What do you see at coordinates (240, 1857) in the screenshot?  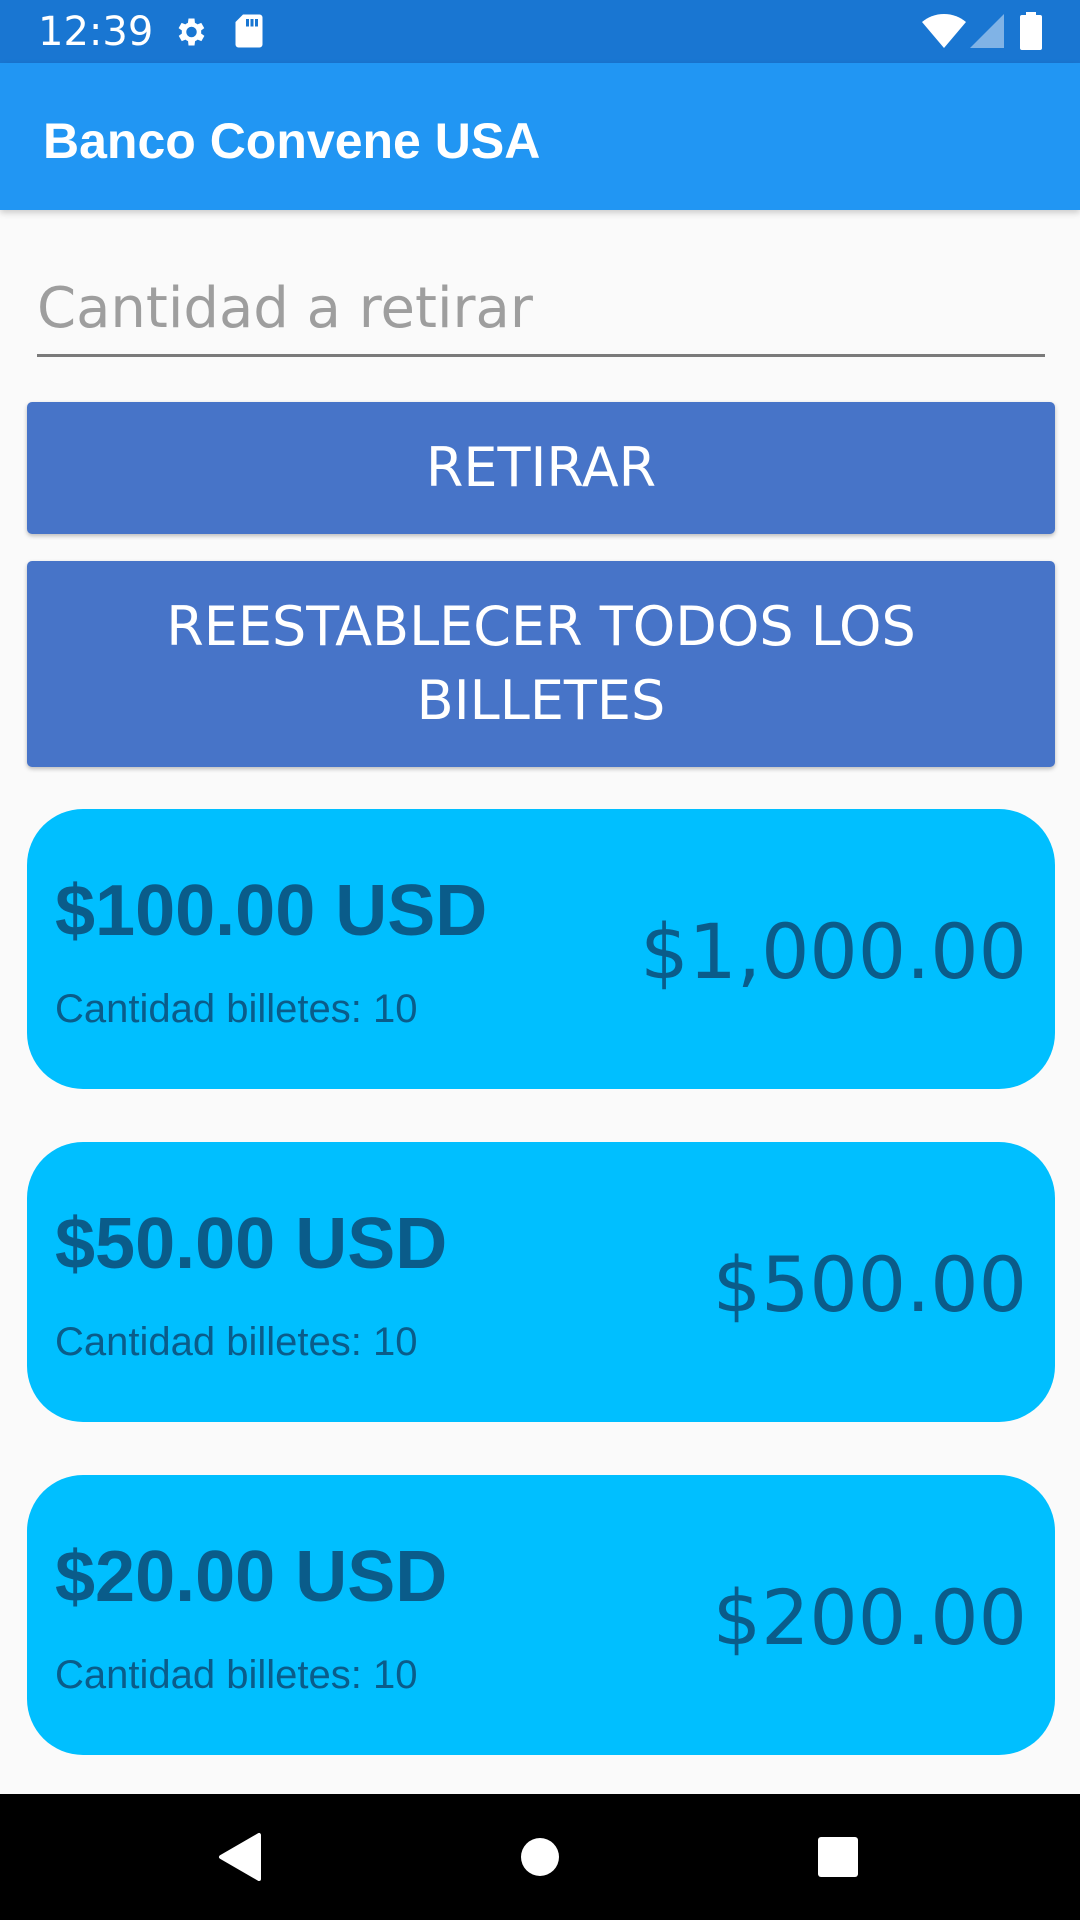 I see `back-icon` at bounding box center [240, 1857].